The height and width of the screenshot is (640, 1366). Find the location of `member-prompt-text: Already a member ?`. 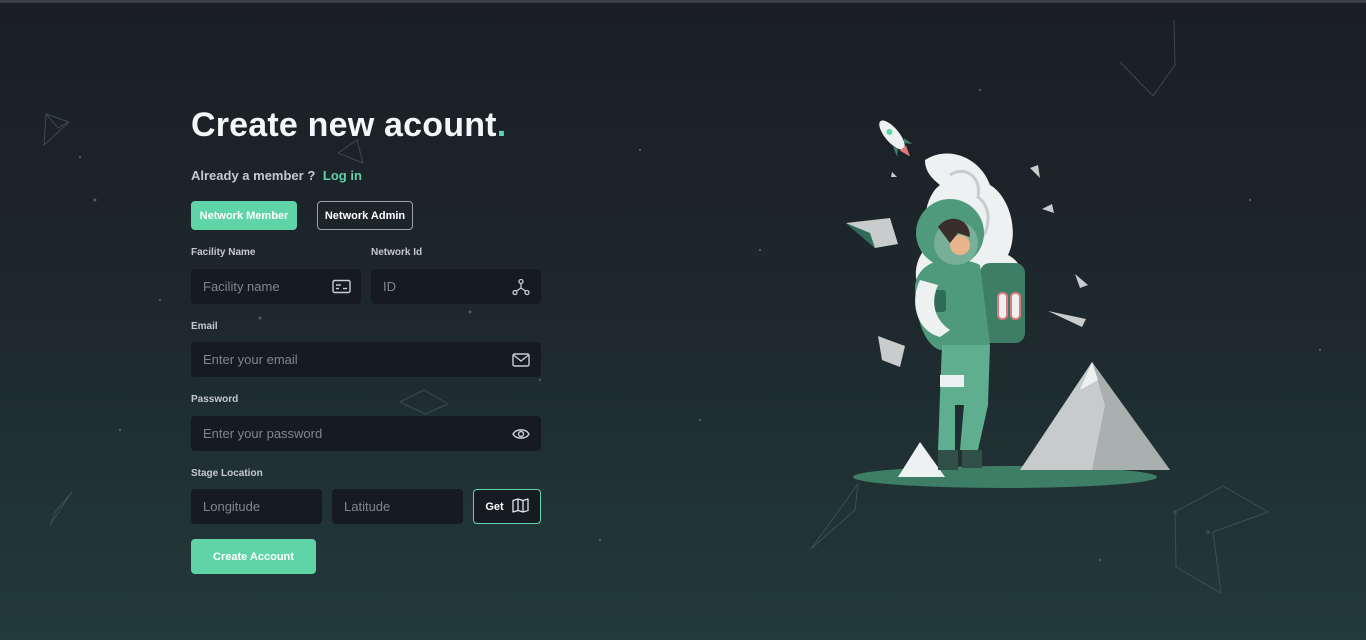

member-prompt-text: Already a member ? is located at coordinates (253, 175).